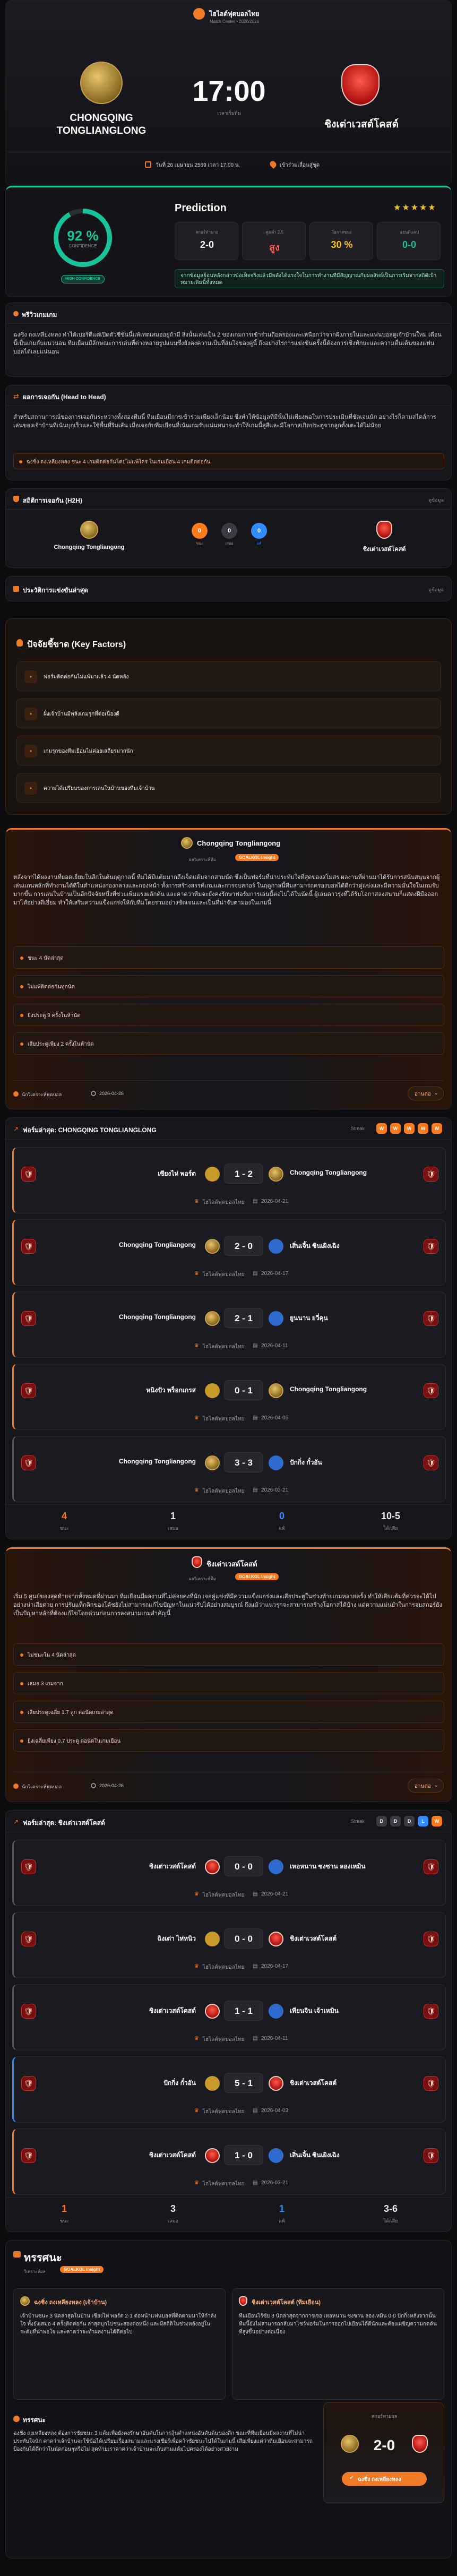 This screenshot has height=2576, width=457. What do you see at coordinates (273, 164) in the screenshot?
I see `location-icon` at bounding box center [273, 164].